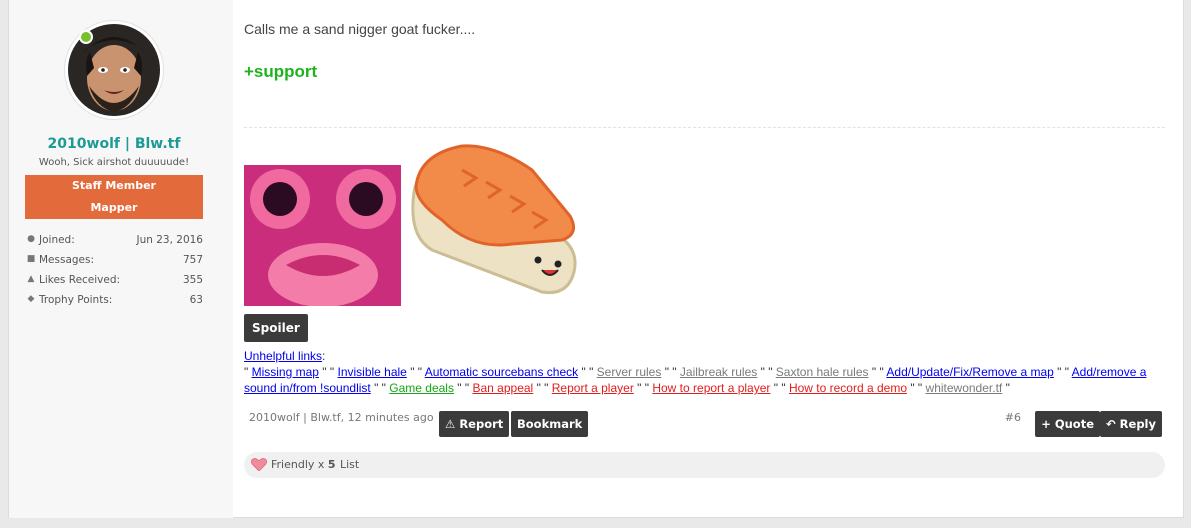  I want to click on stat-label: Messages:, so click(67, 260).